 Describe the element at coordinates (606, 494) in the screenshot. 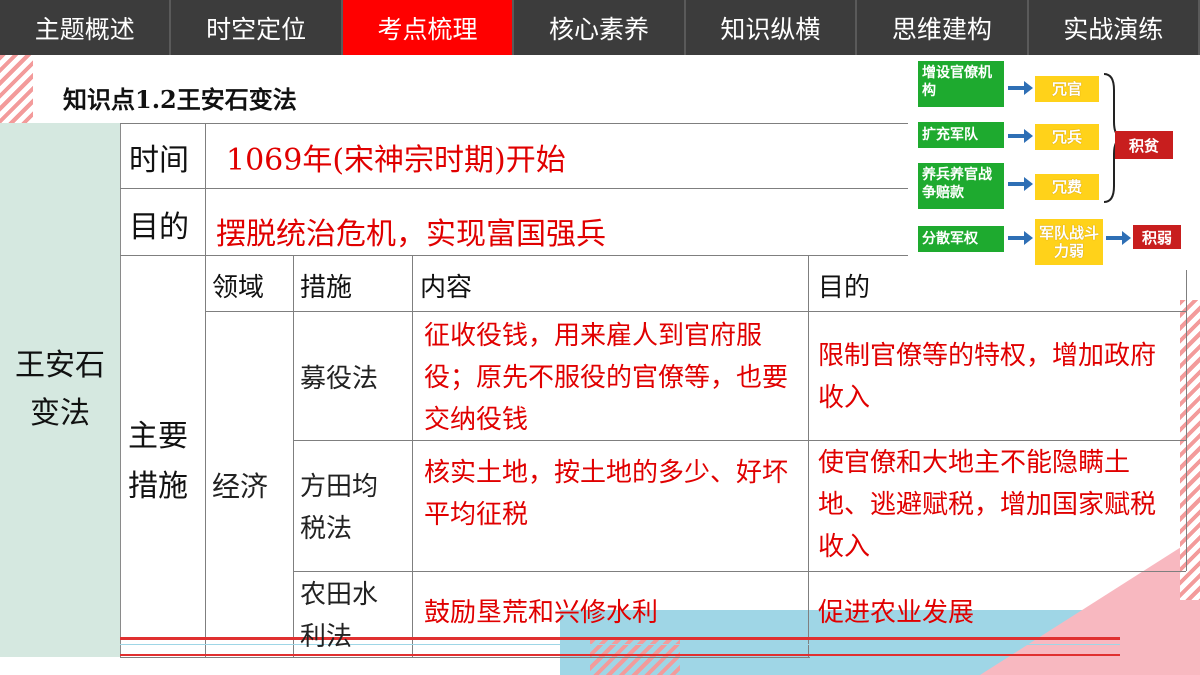

I see `content-cell: 核实土地，按土地的多少、好坏平均征税` at that location.